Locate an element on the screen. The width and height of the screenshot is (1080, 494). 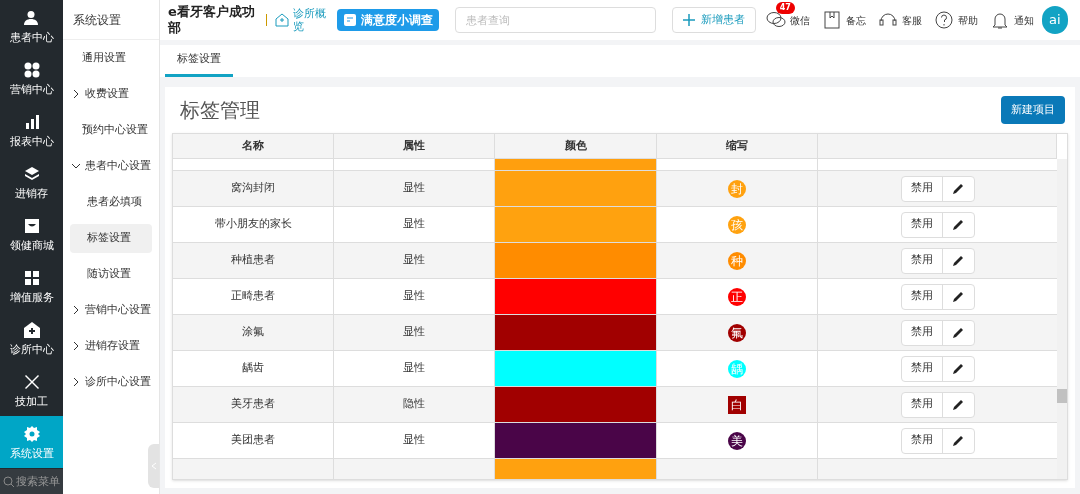
abbreviation-tag: 氟 is located at coordinates (737, 332).